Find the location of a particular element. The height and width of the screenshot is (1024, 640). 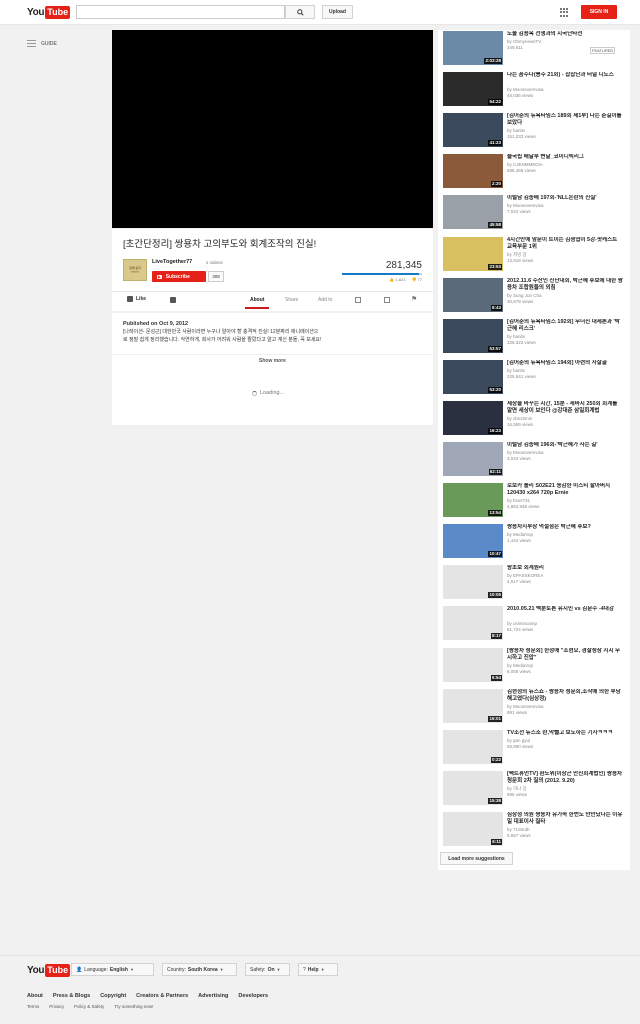

channel-avatar: 함께 살자 YYYY is located at coordinates (135, 270).